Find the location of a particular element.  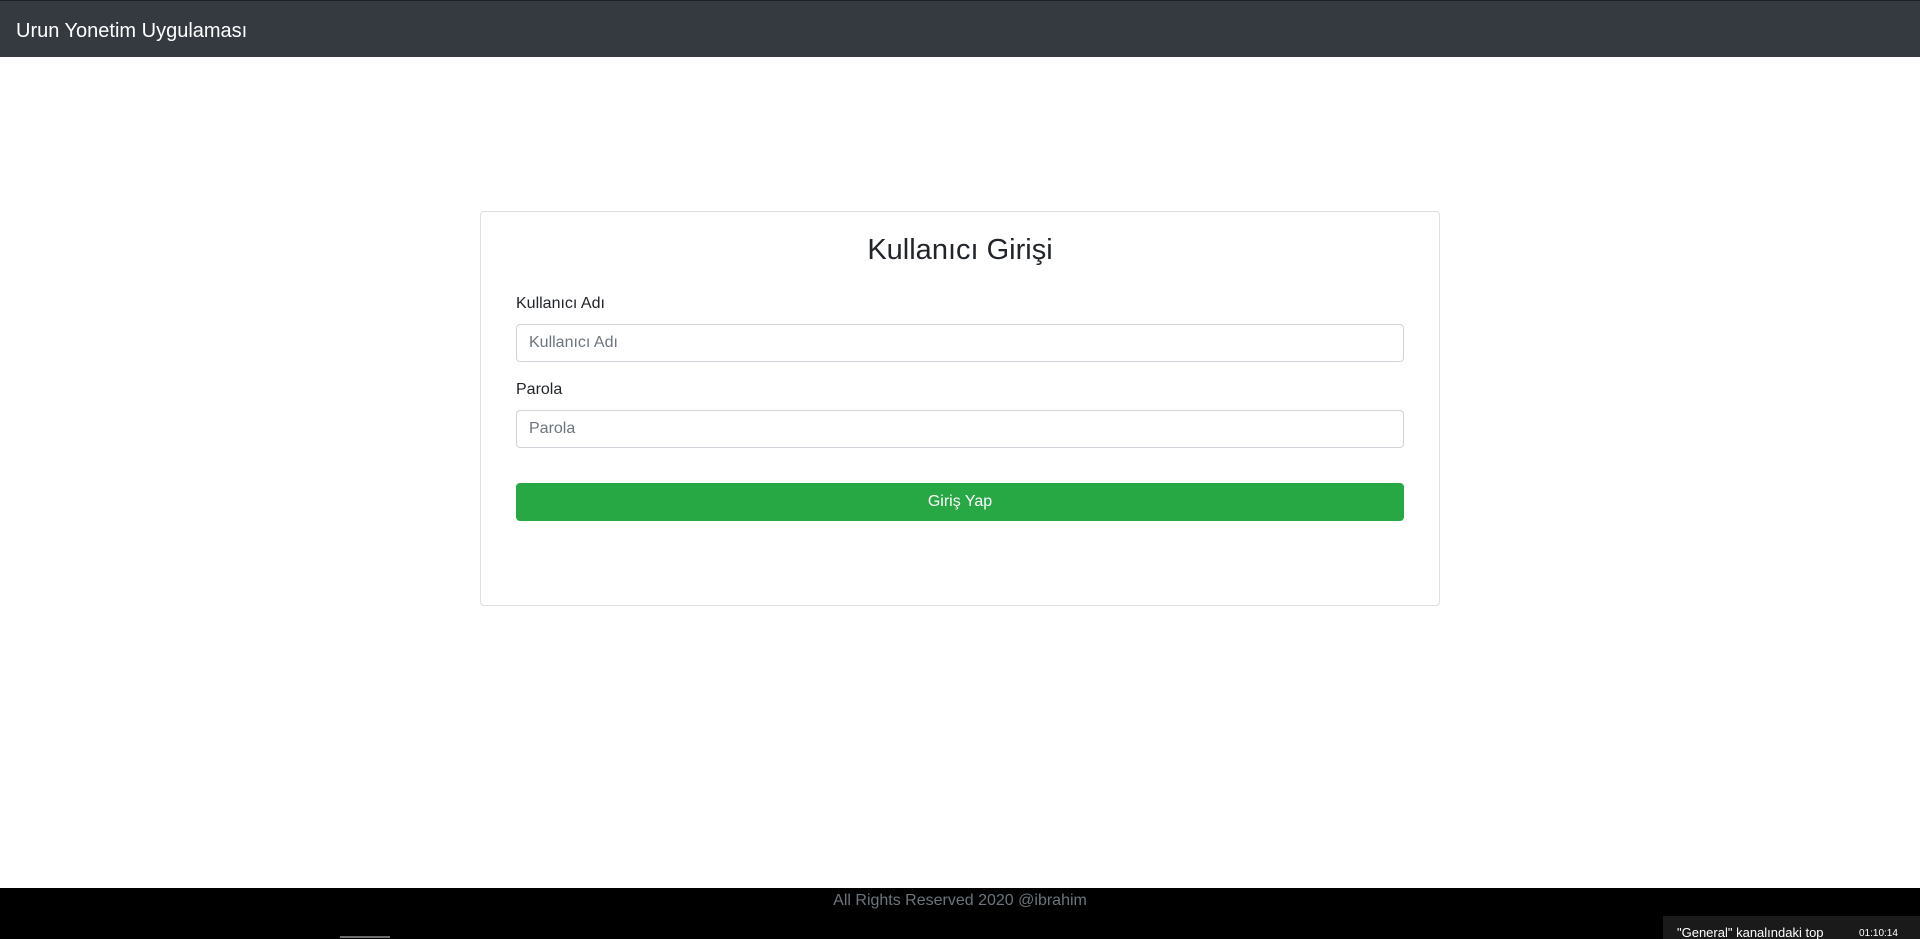

username-label: Kullanıcı Adı is located at coordinates (560, 303).